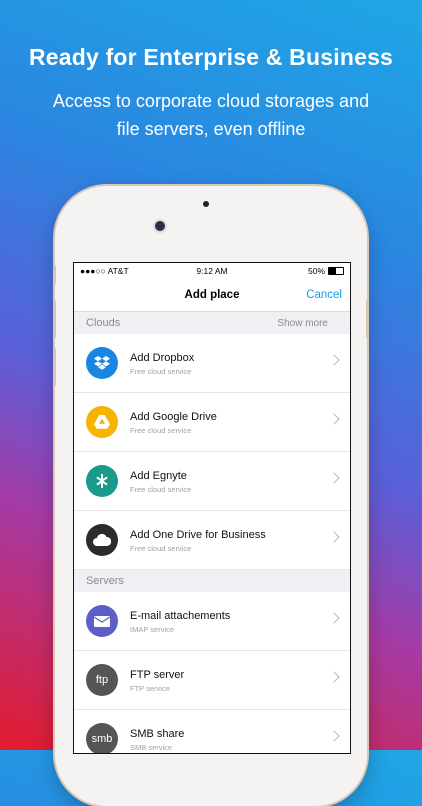 The width and height of the screenshot is (422, 806). I want to click on section-clouds: Clouds Show more, so click(212, 323).